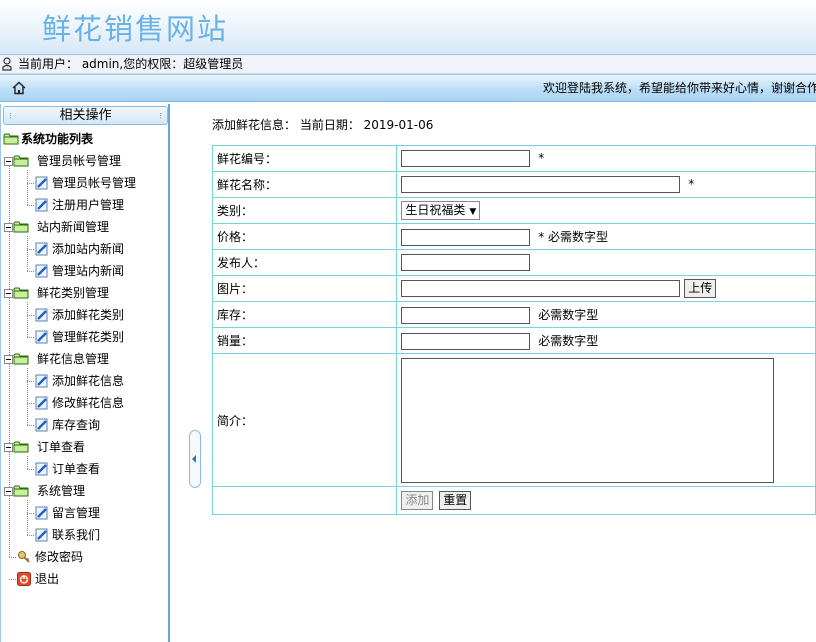 Image resolution: width=816 pixels, height=642 pixels. Describe the element at coordinates (135, 29) in the screenshot. I see `site-title: 鲜花销售网站` at that location.